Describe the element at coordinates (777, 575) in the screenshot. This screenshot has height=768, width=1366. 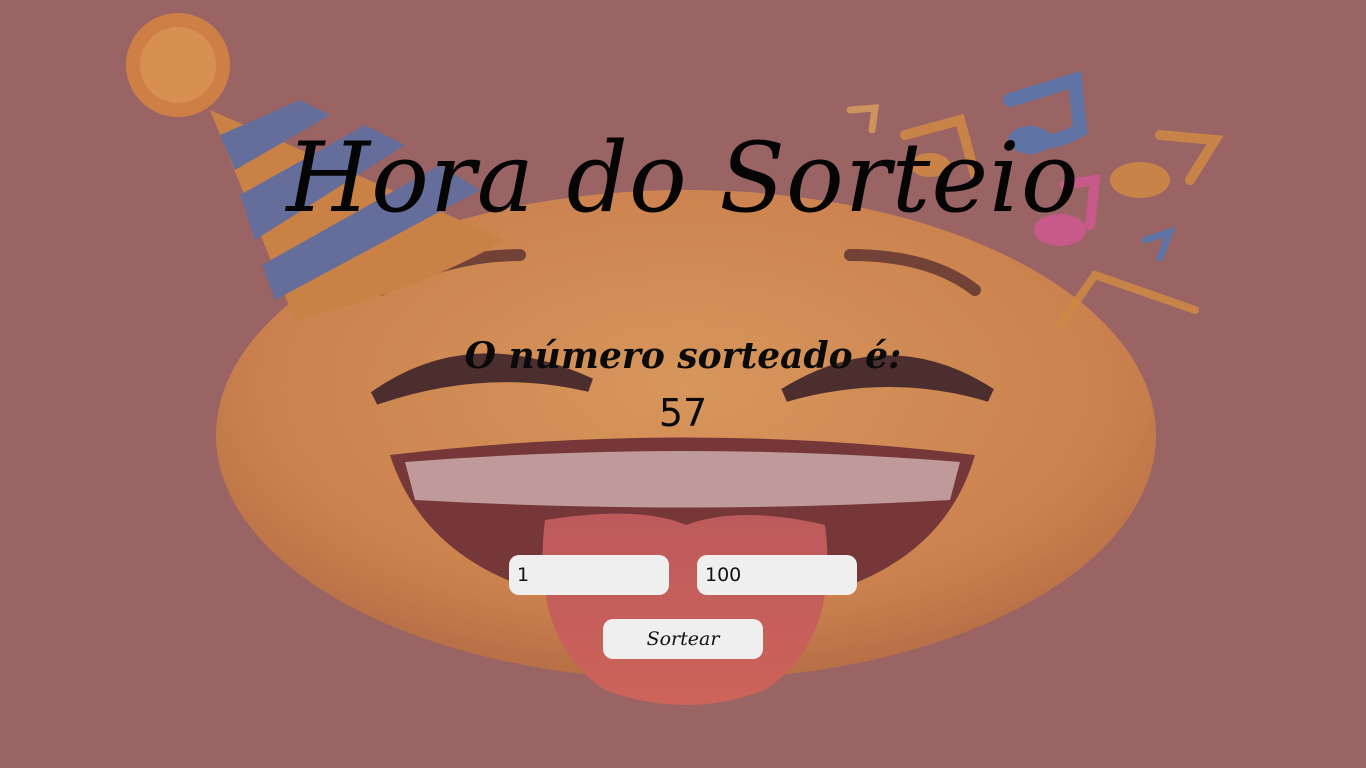
I see `max-number-input` at that location.